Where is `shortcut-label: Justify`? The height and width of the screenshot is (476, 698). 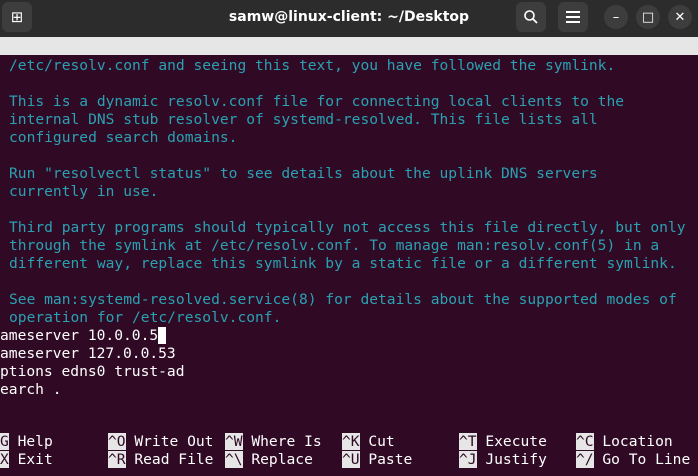
shortcut-label: Justify is located at coordinates (511, 459).